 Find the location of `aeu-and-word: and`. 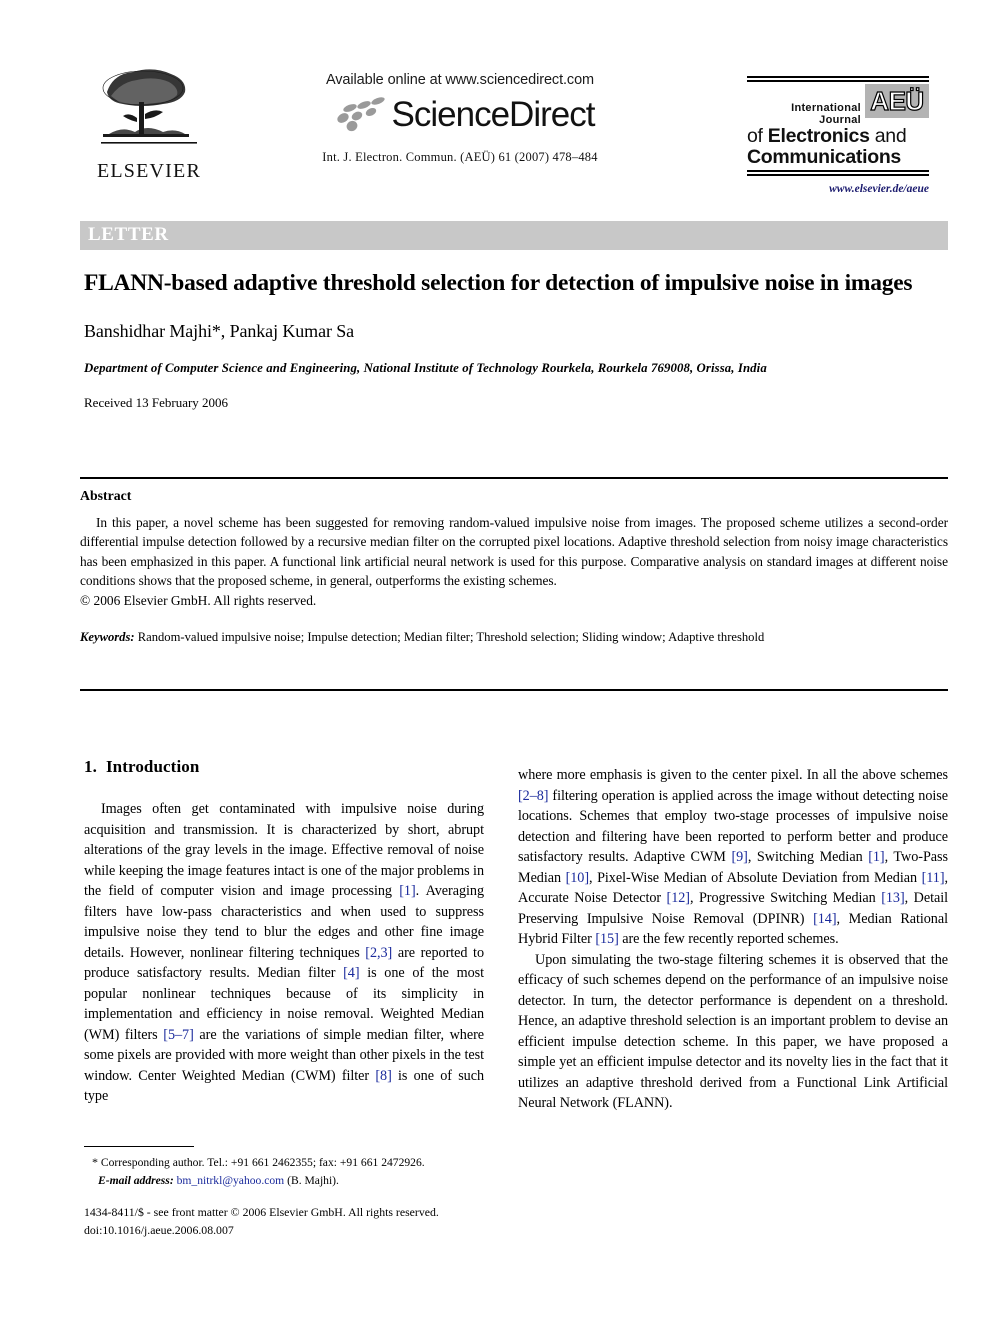

aeu-and-word: and is located at coordinates (888, 136).